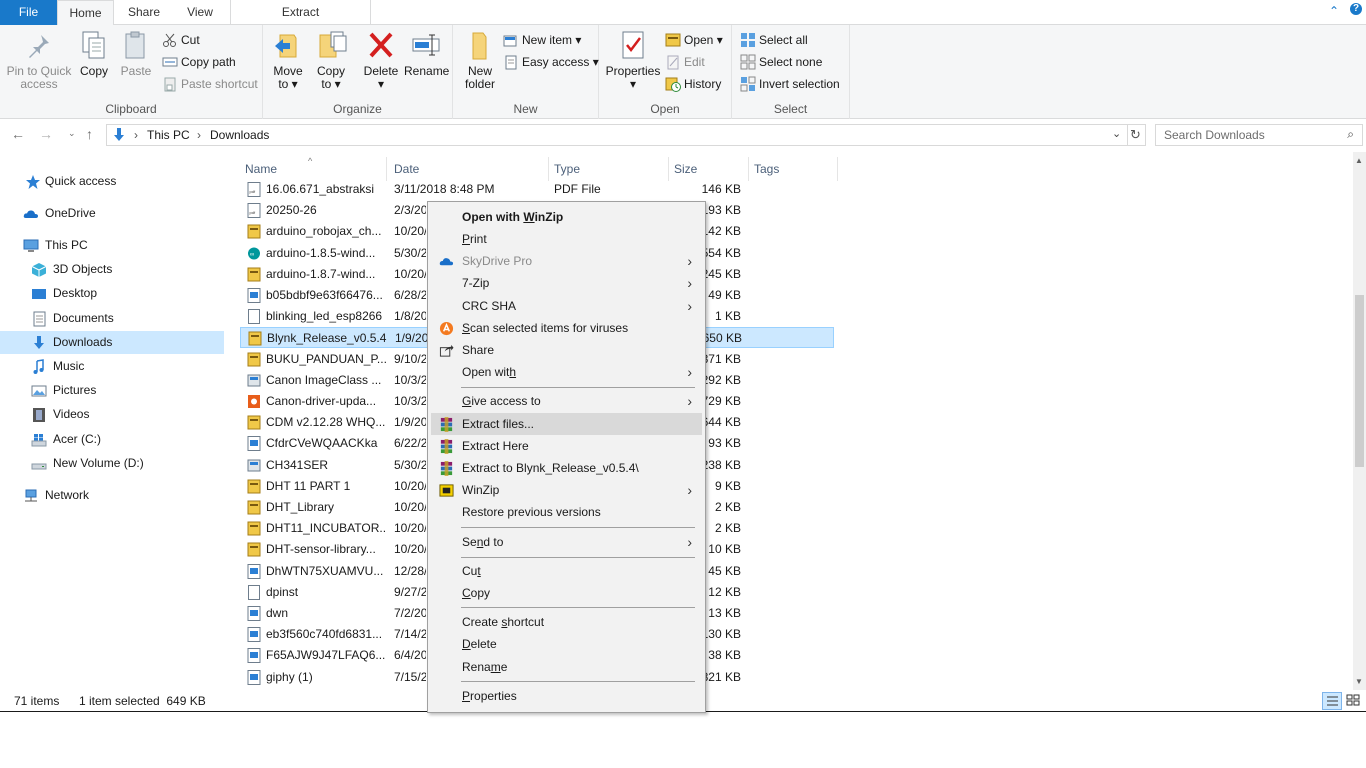 The image size is (1366, 768). What do you see at coordinates (566, 328) in the screenshot?
I see `menu-scan-viruses: Scan selected items for viruses` at bounding box center [566, 328].